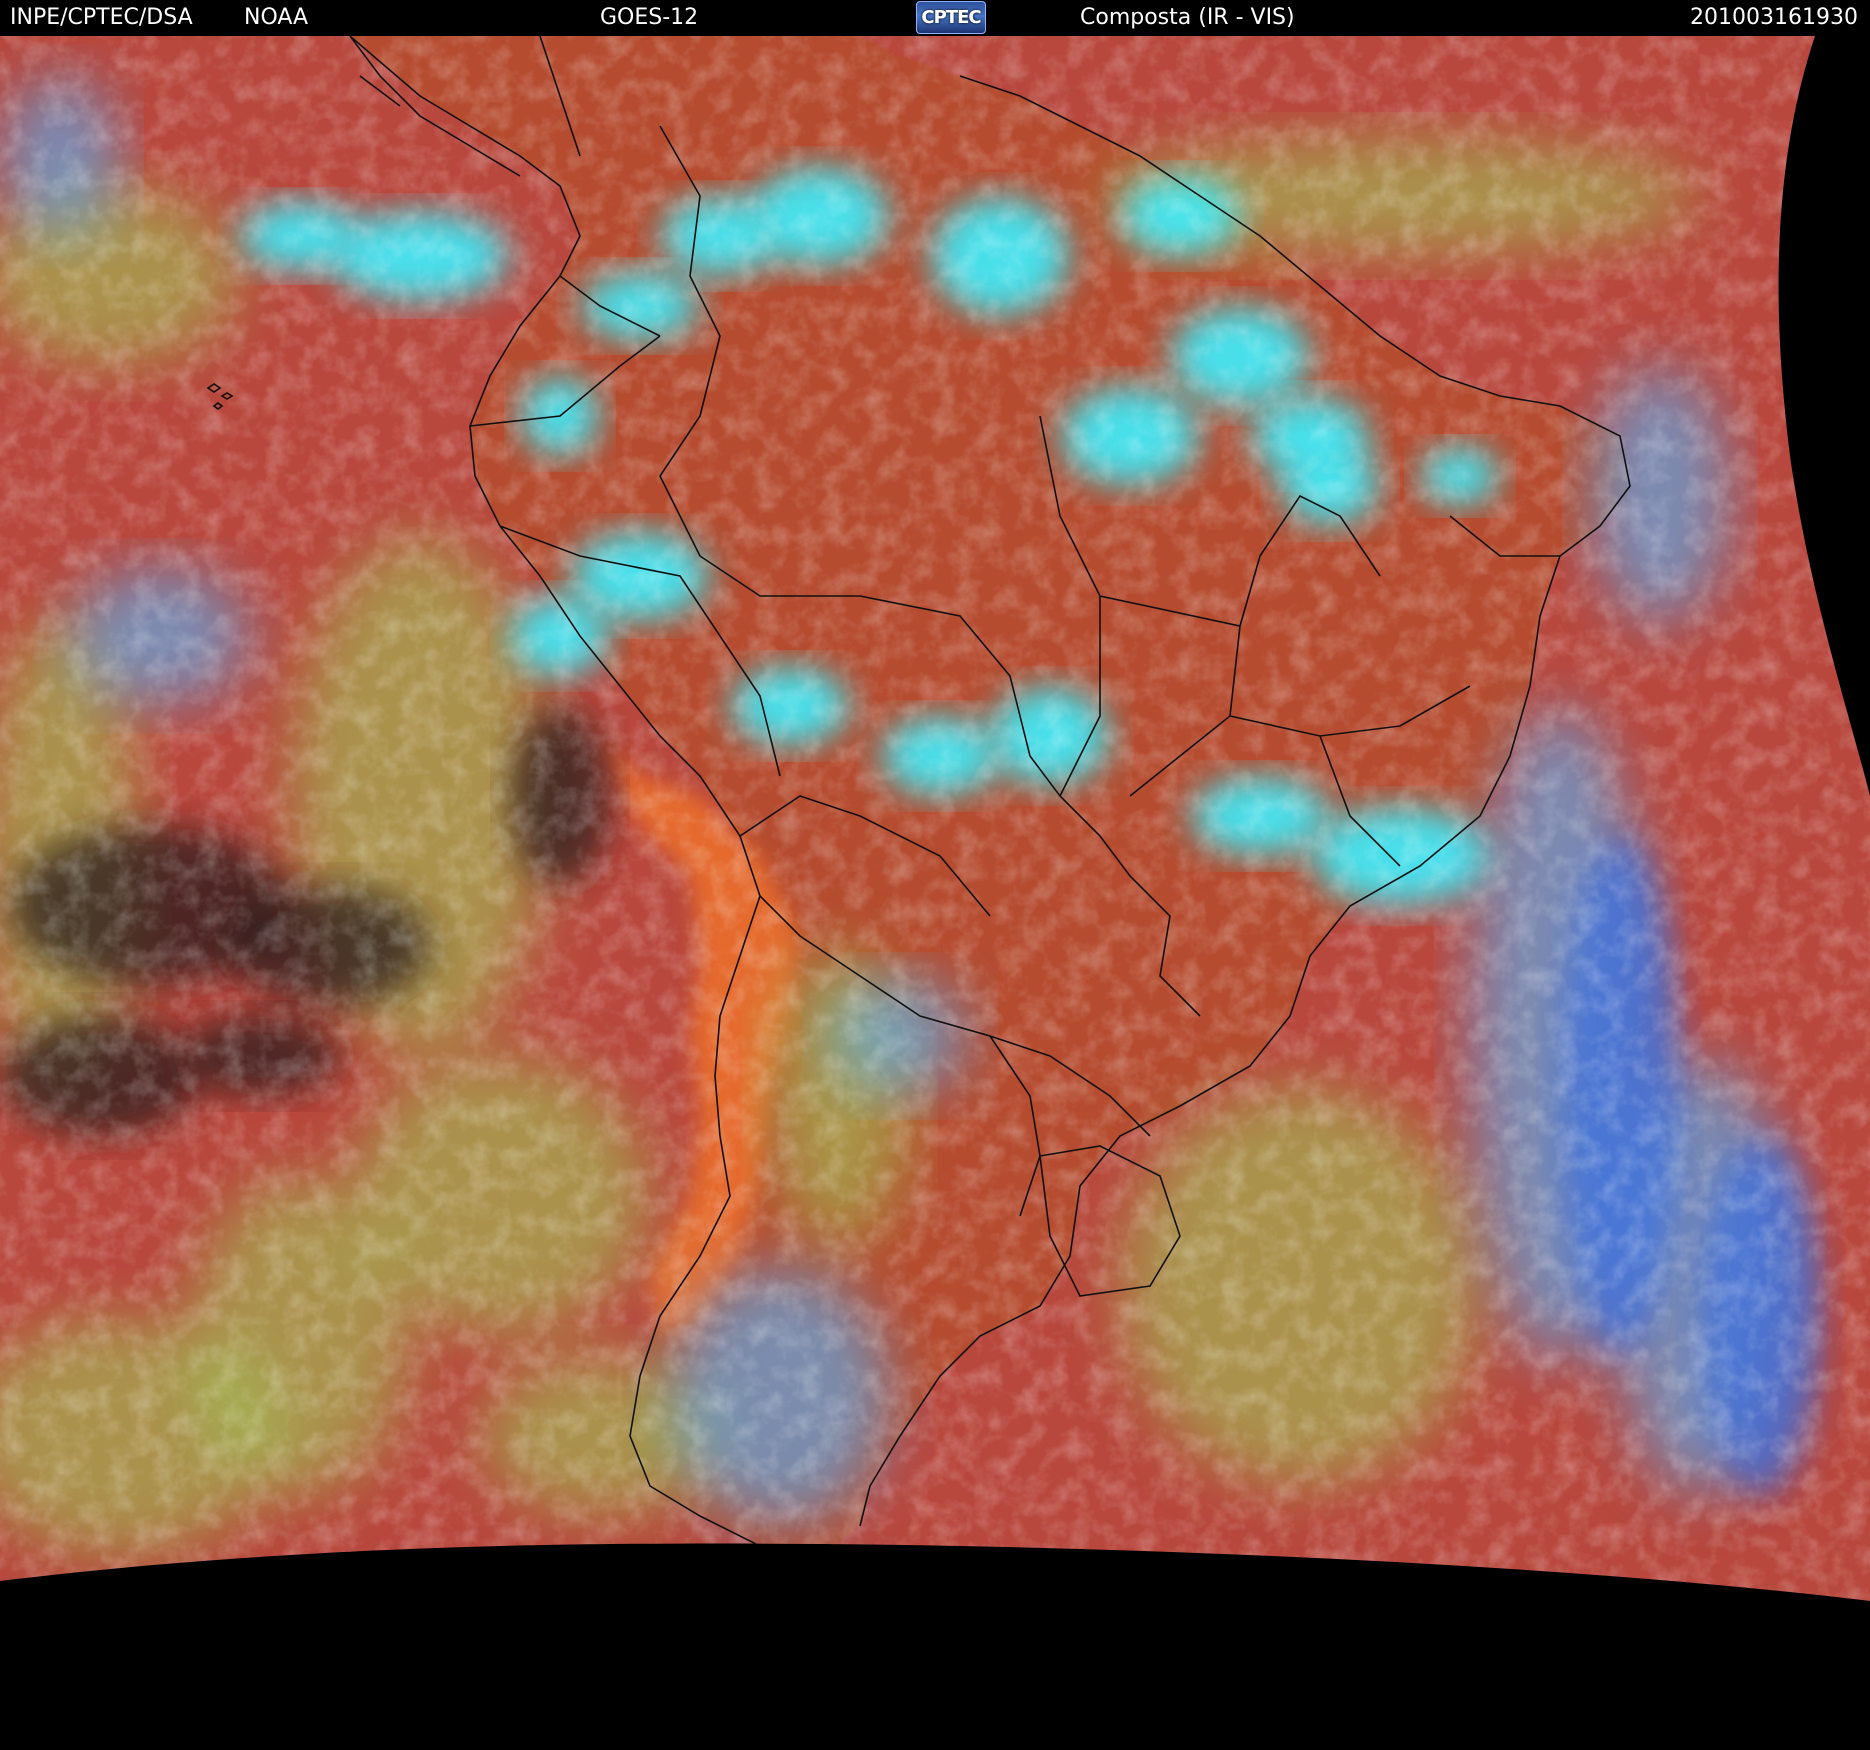 This screenshot has height=1750, width=1870. I want to click on timestamp-label: 201003161930, so click(1774, 17).